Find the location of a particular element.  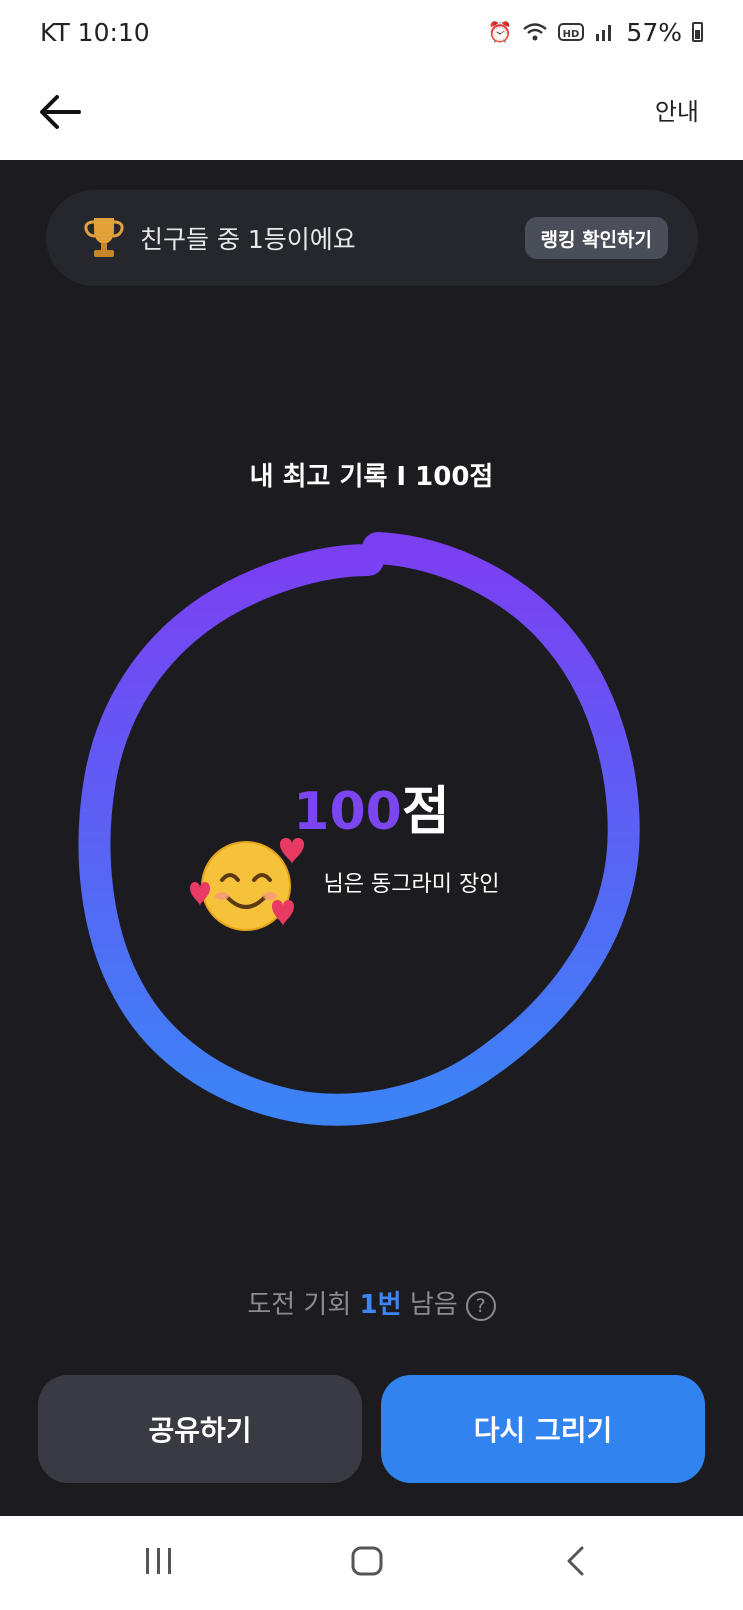

system-nav-bar is located at coordinates (371, 1563).